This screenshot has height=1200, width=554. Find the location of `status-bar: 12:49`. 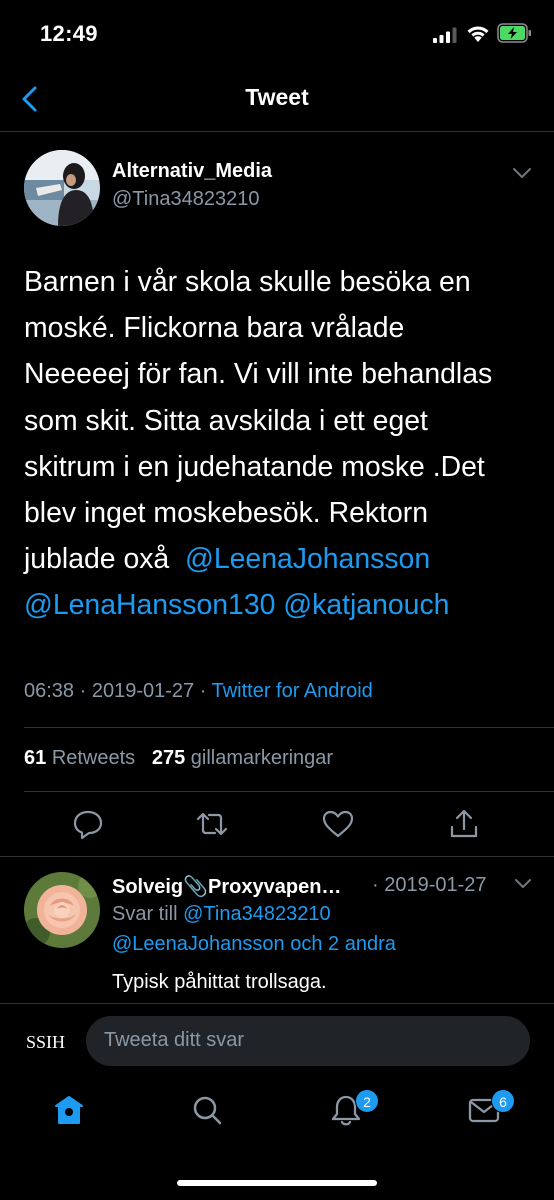

status-bar: 12:49 is located at coordinates (277, 35).